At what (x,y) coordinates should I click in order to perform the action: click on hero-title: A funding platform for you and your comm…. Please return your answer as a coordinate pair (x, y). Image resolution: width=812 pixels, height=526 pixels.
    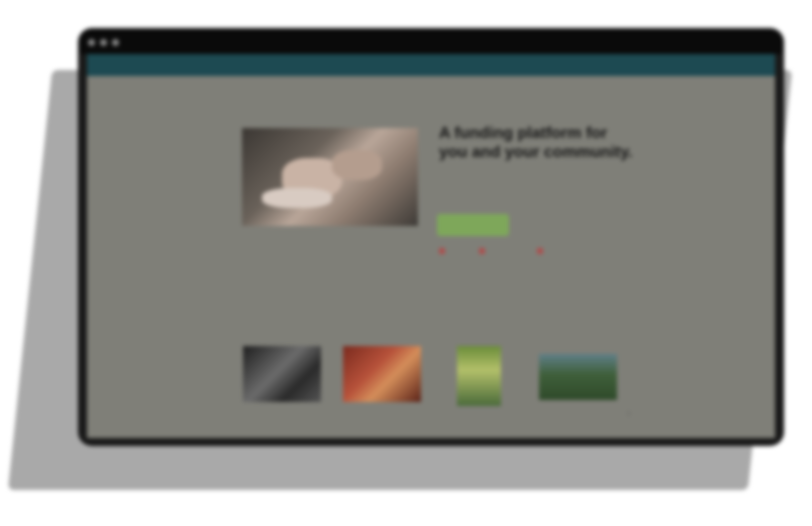
    Looking at the image, I should click on (536, 143).